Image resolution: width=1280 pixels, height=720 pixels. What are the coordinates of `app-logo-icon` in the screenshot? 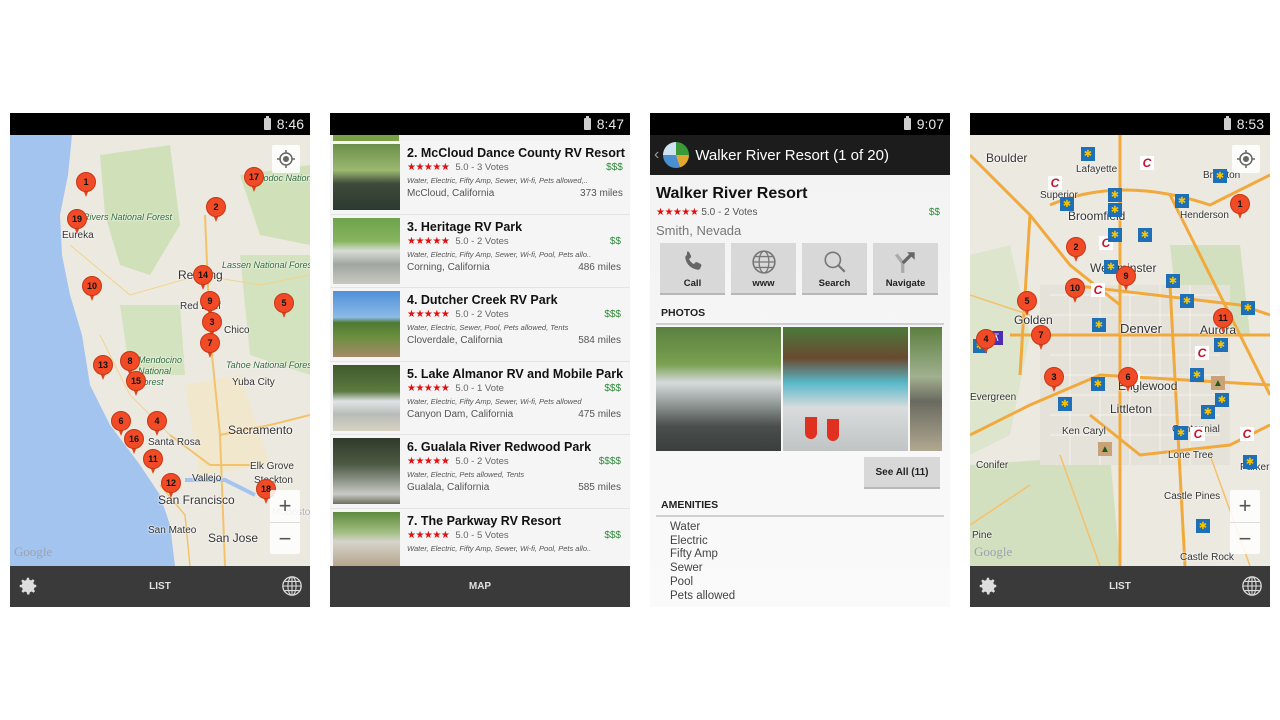 It's located at (676, 155).